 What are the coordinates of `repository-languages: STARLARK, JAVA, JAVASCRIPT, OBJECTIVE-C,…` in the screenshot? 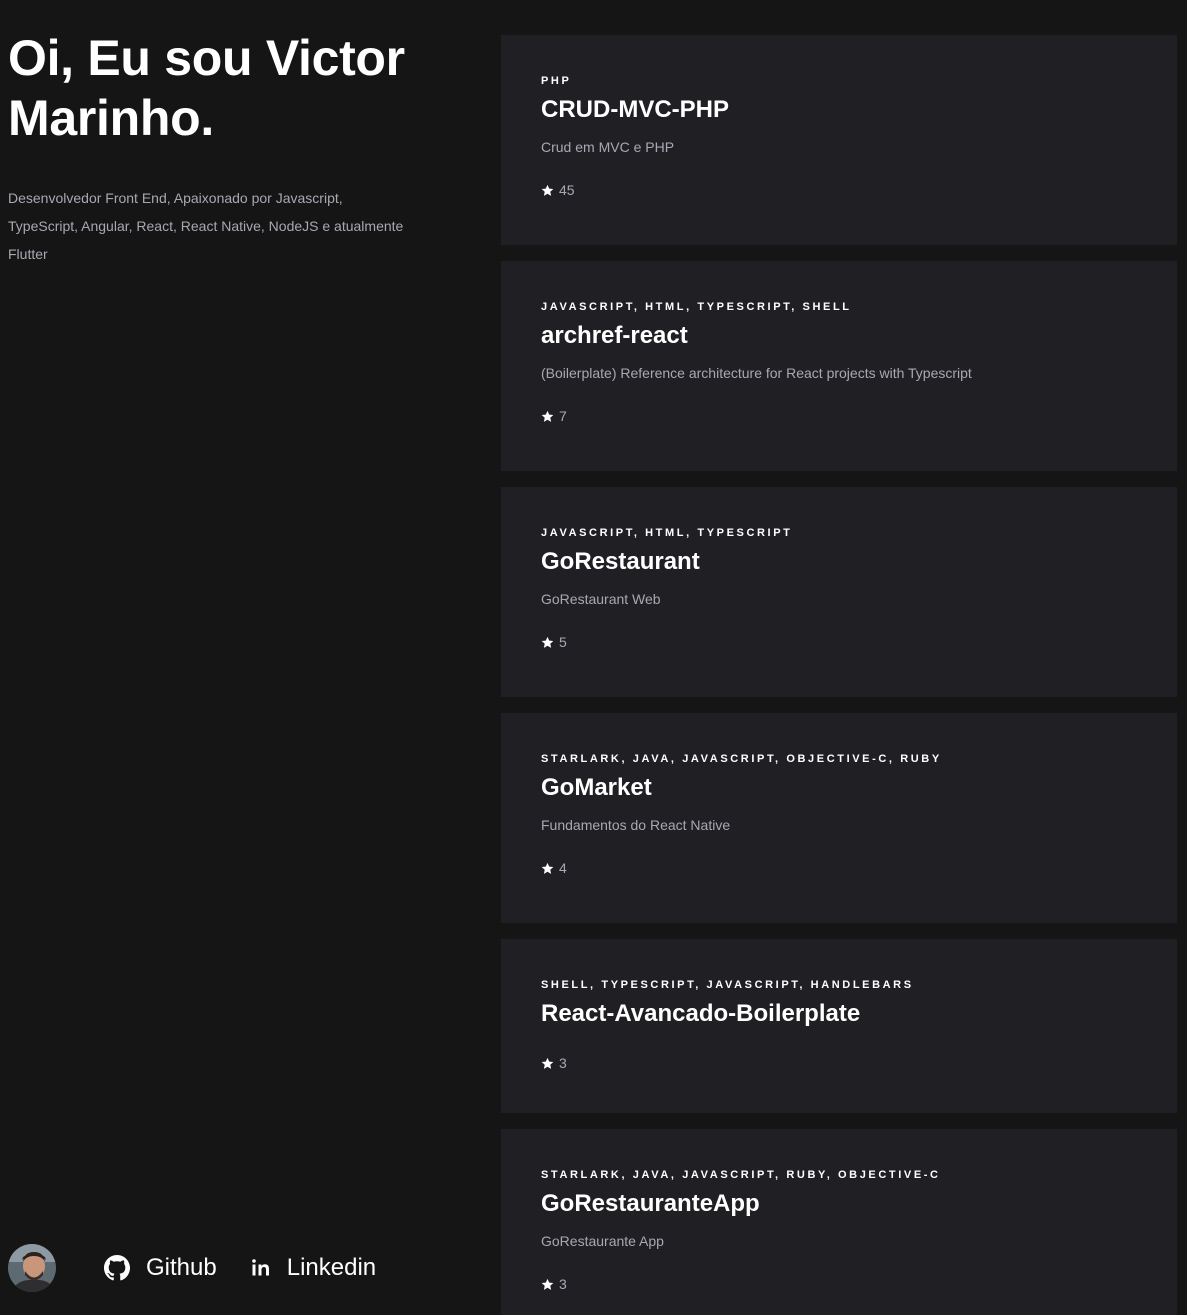 It's located at (741, 759).